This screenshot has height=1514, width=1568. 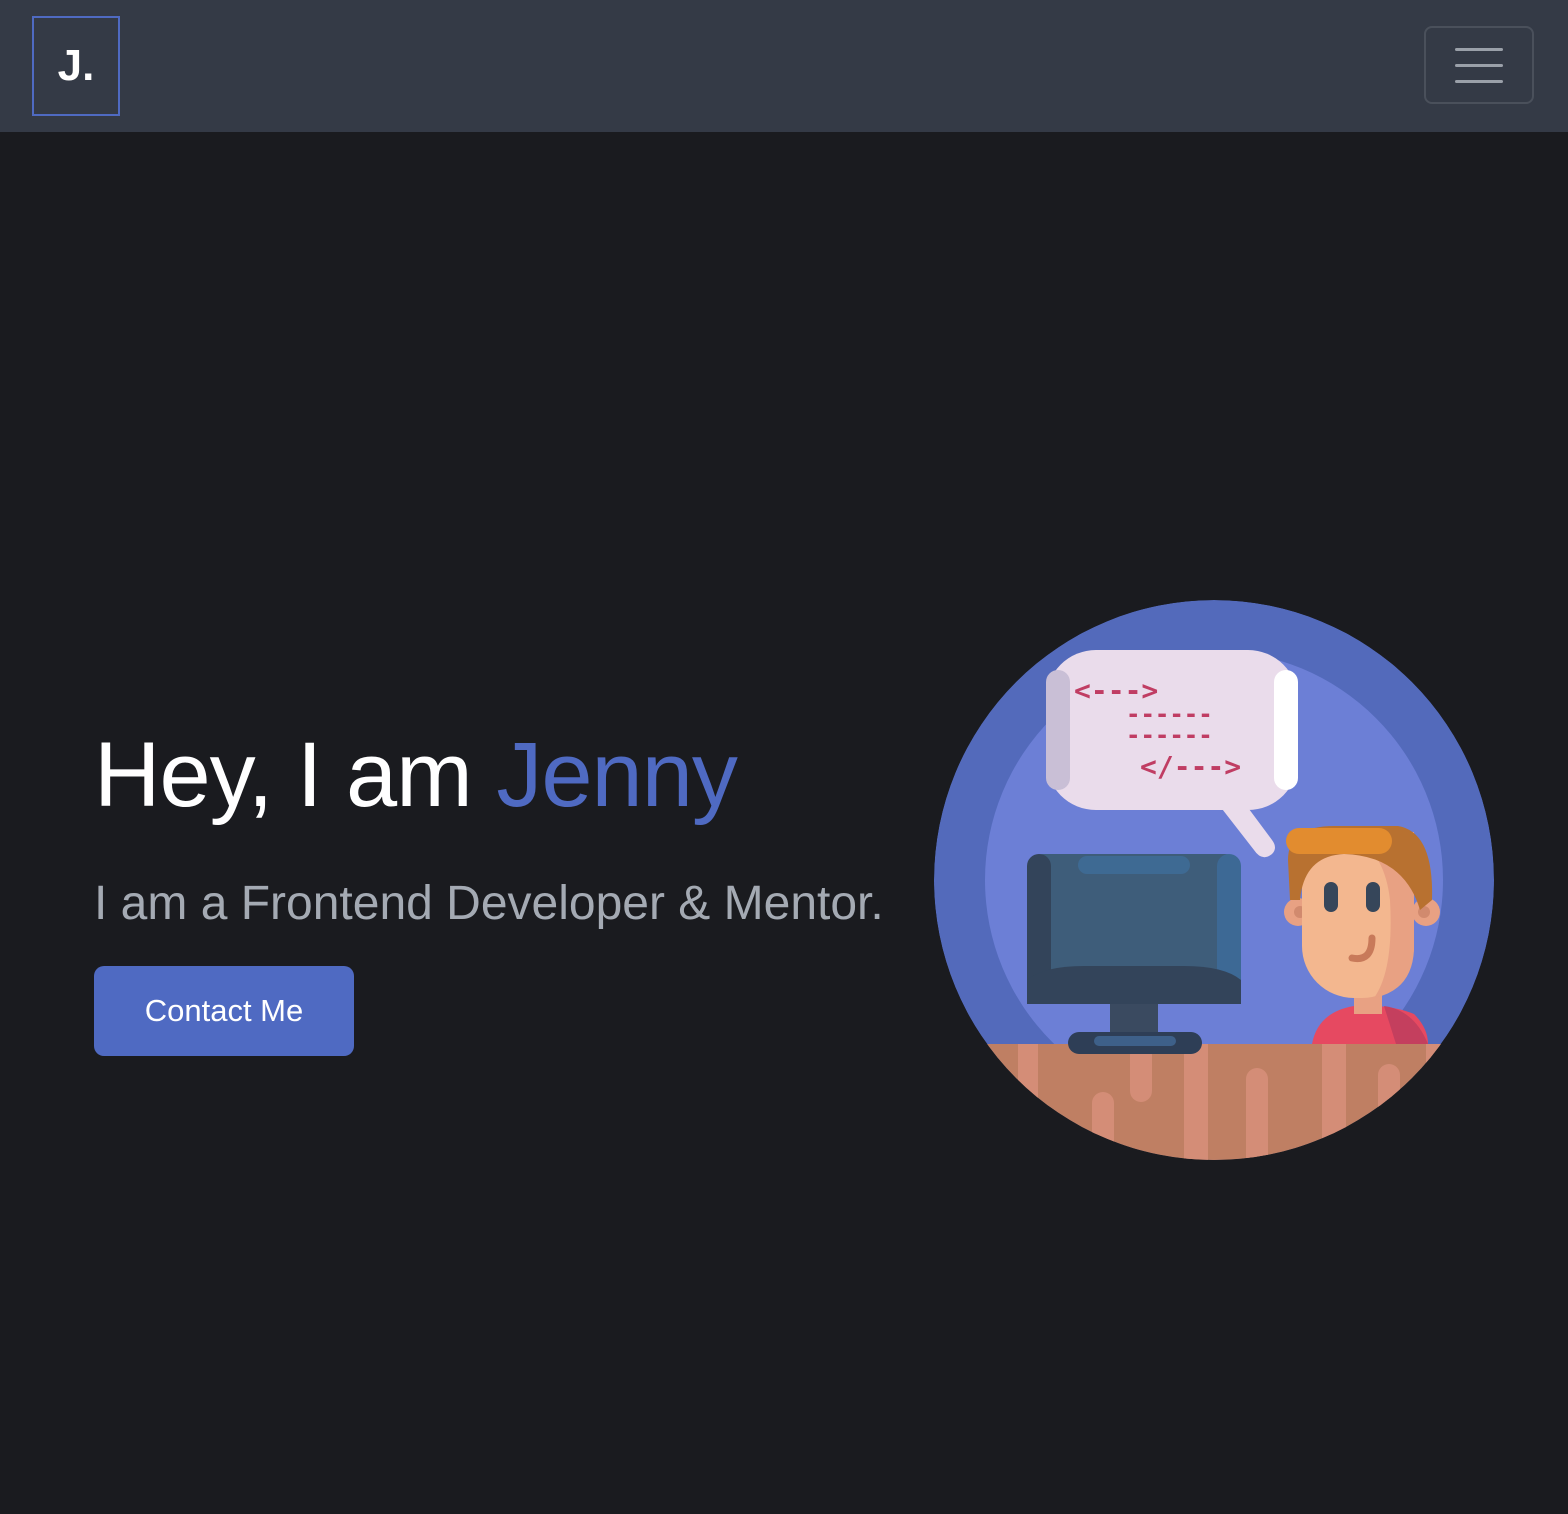 I want to click on brand-text: J., so click(x=76, y=65).